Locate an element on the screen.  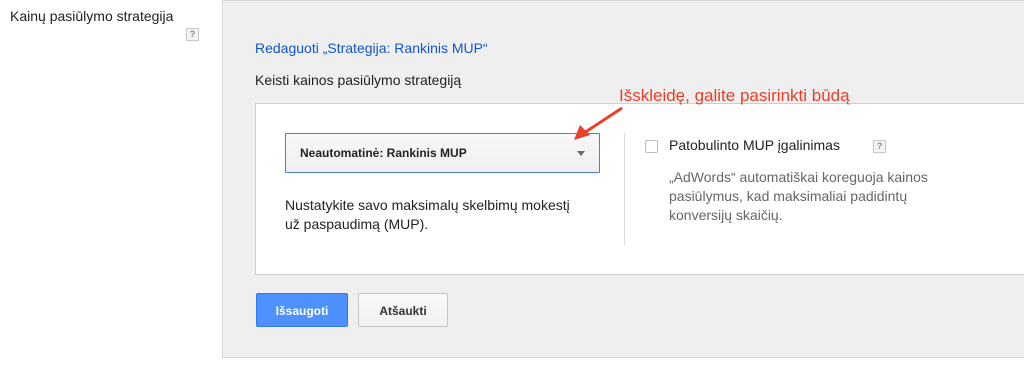
cancel-button: Atšaukti is located at coordinates (403, 310).